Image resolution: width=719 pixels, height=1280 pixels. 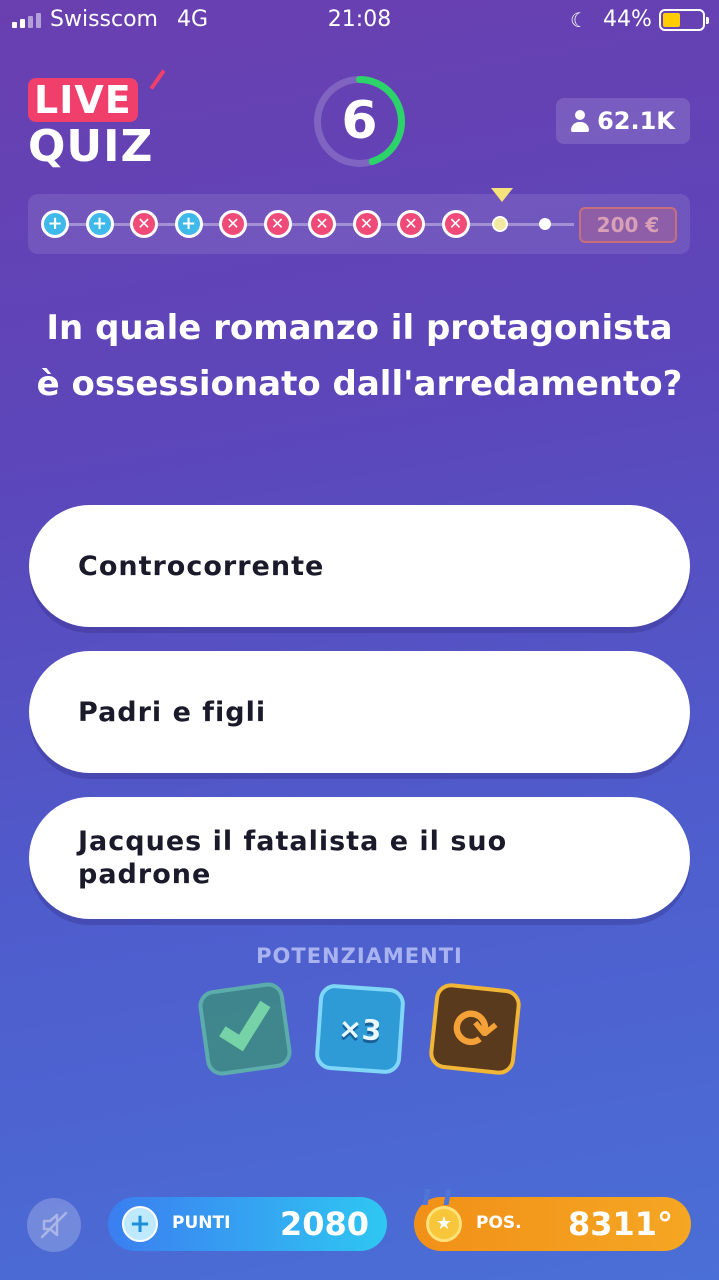 I want to click on user-icon, so click(x=580, y=121).